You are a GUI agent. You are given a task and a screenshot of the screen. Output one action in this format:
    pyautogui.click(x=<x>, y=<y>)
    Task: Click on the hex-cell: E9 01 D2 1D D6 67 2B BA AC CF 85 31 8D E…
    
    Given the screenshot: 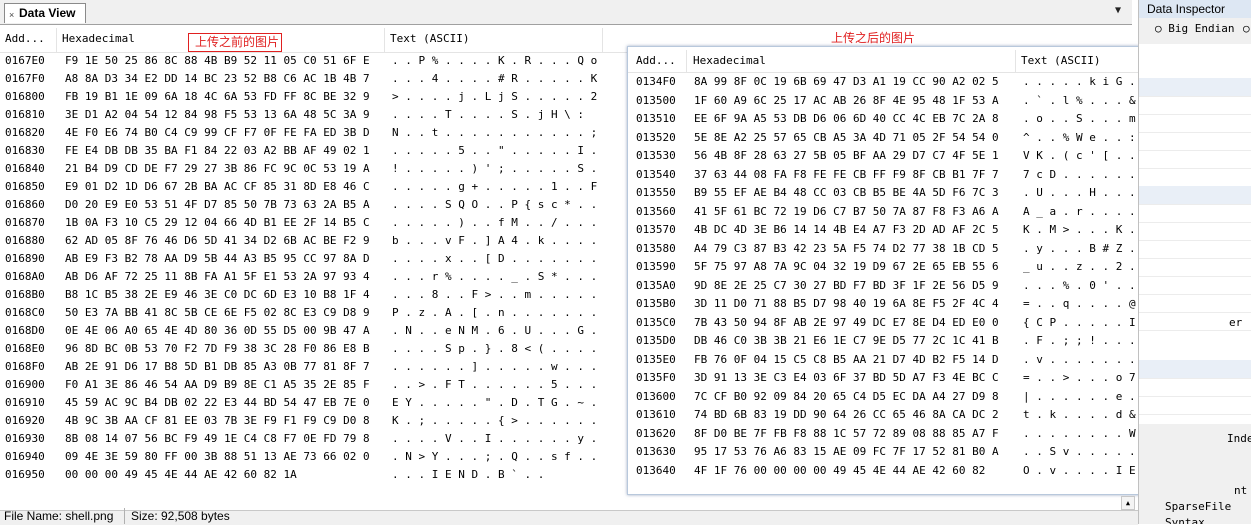 What is the action you would take?
    pyautogui.click(x=217, y=187)
    